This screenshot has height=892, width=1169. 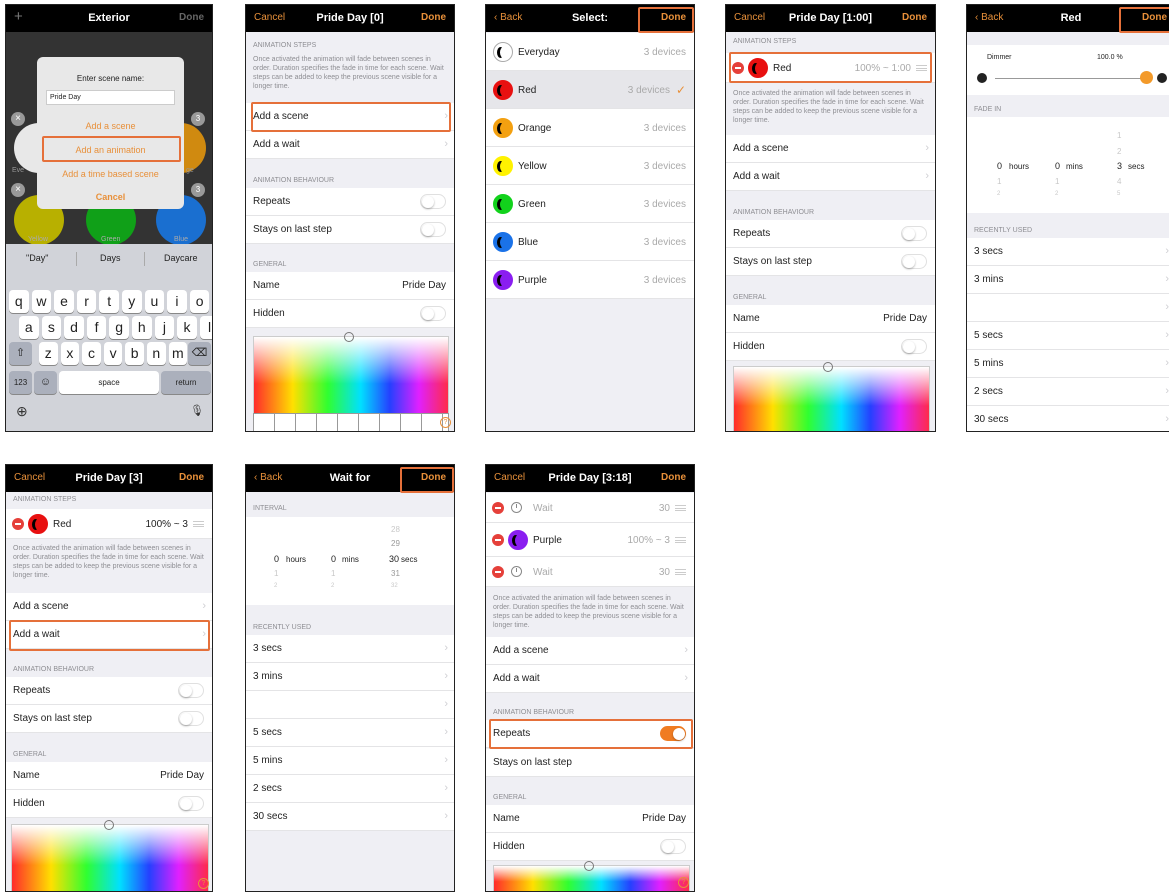 I want to click on key-c: c, so click(x=91, y=353).